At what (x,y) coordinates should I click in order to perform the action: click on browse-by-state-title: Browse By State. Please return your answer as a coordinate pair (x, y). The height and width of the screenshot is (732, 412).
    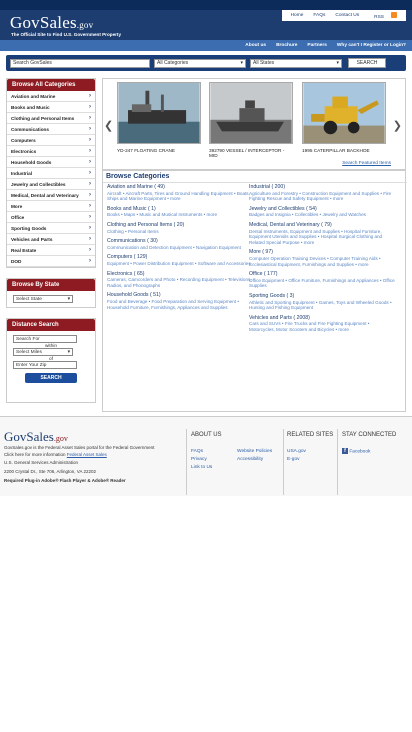
    Looking at the image, I should click on (51, 285).